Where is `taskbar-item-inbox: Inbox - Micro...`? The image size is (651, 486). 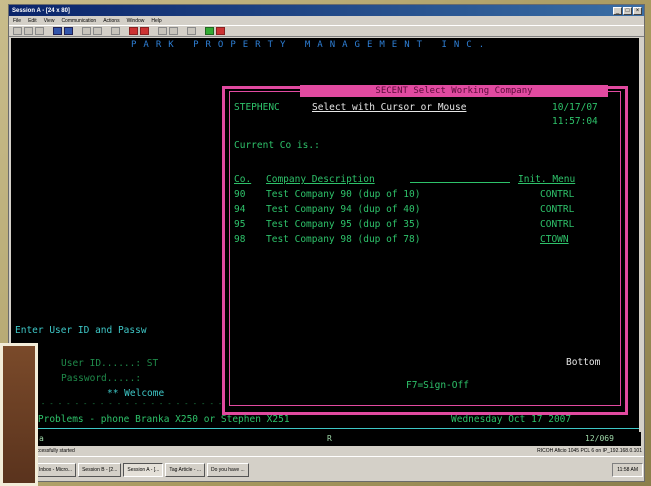
taskbar-item-inbox: Inbox - Micro... is located at coordinates (56, 470).